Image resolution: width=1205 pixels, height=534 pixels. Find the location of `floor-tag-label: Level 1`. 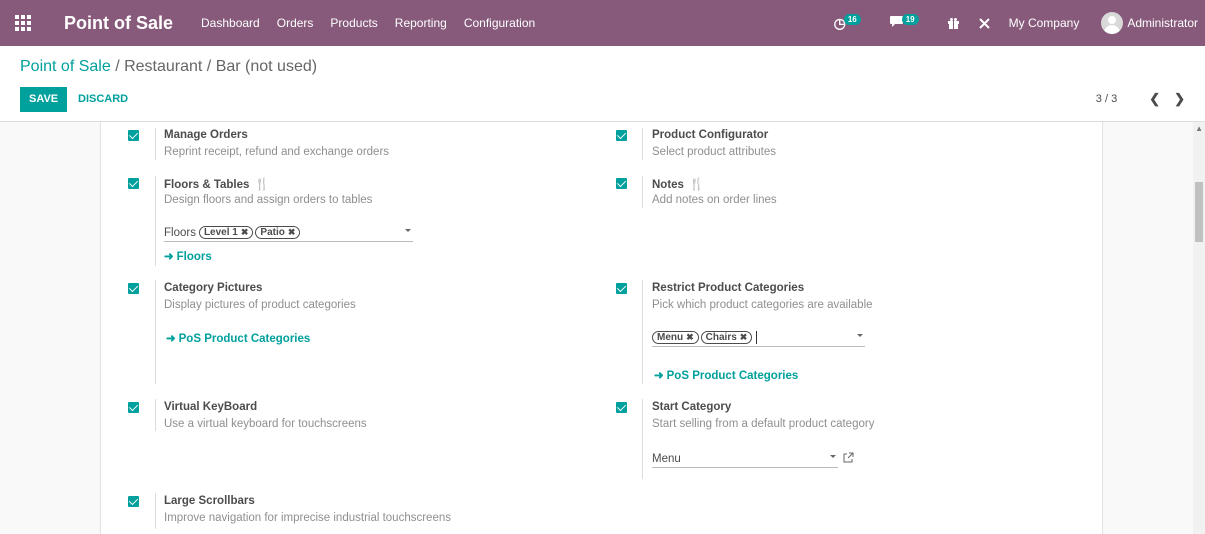

floor-tag-label: Level 1 is located at coordinates (220, 232).